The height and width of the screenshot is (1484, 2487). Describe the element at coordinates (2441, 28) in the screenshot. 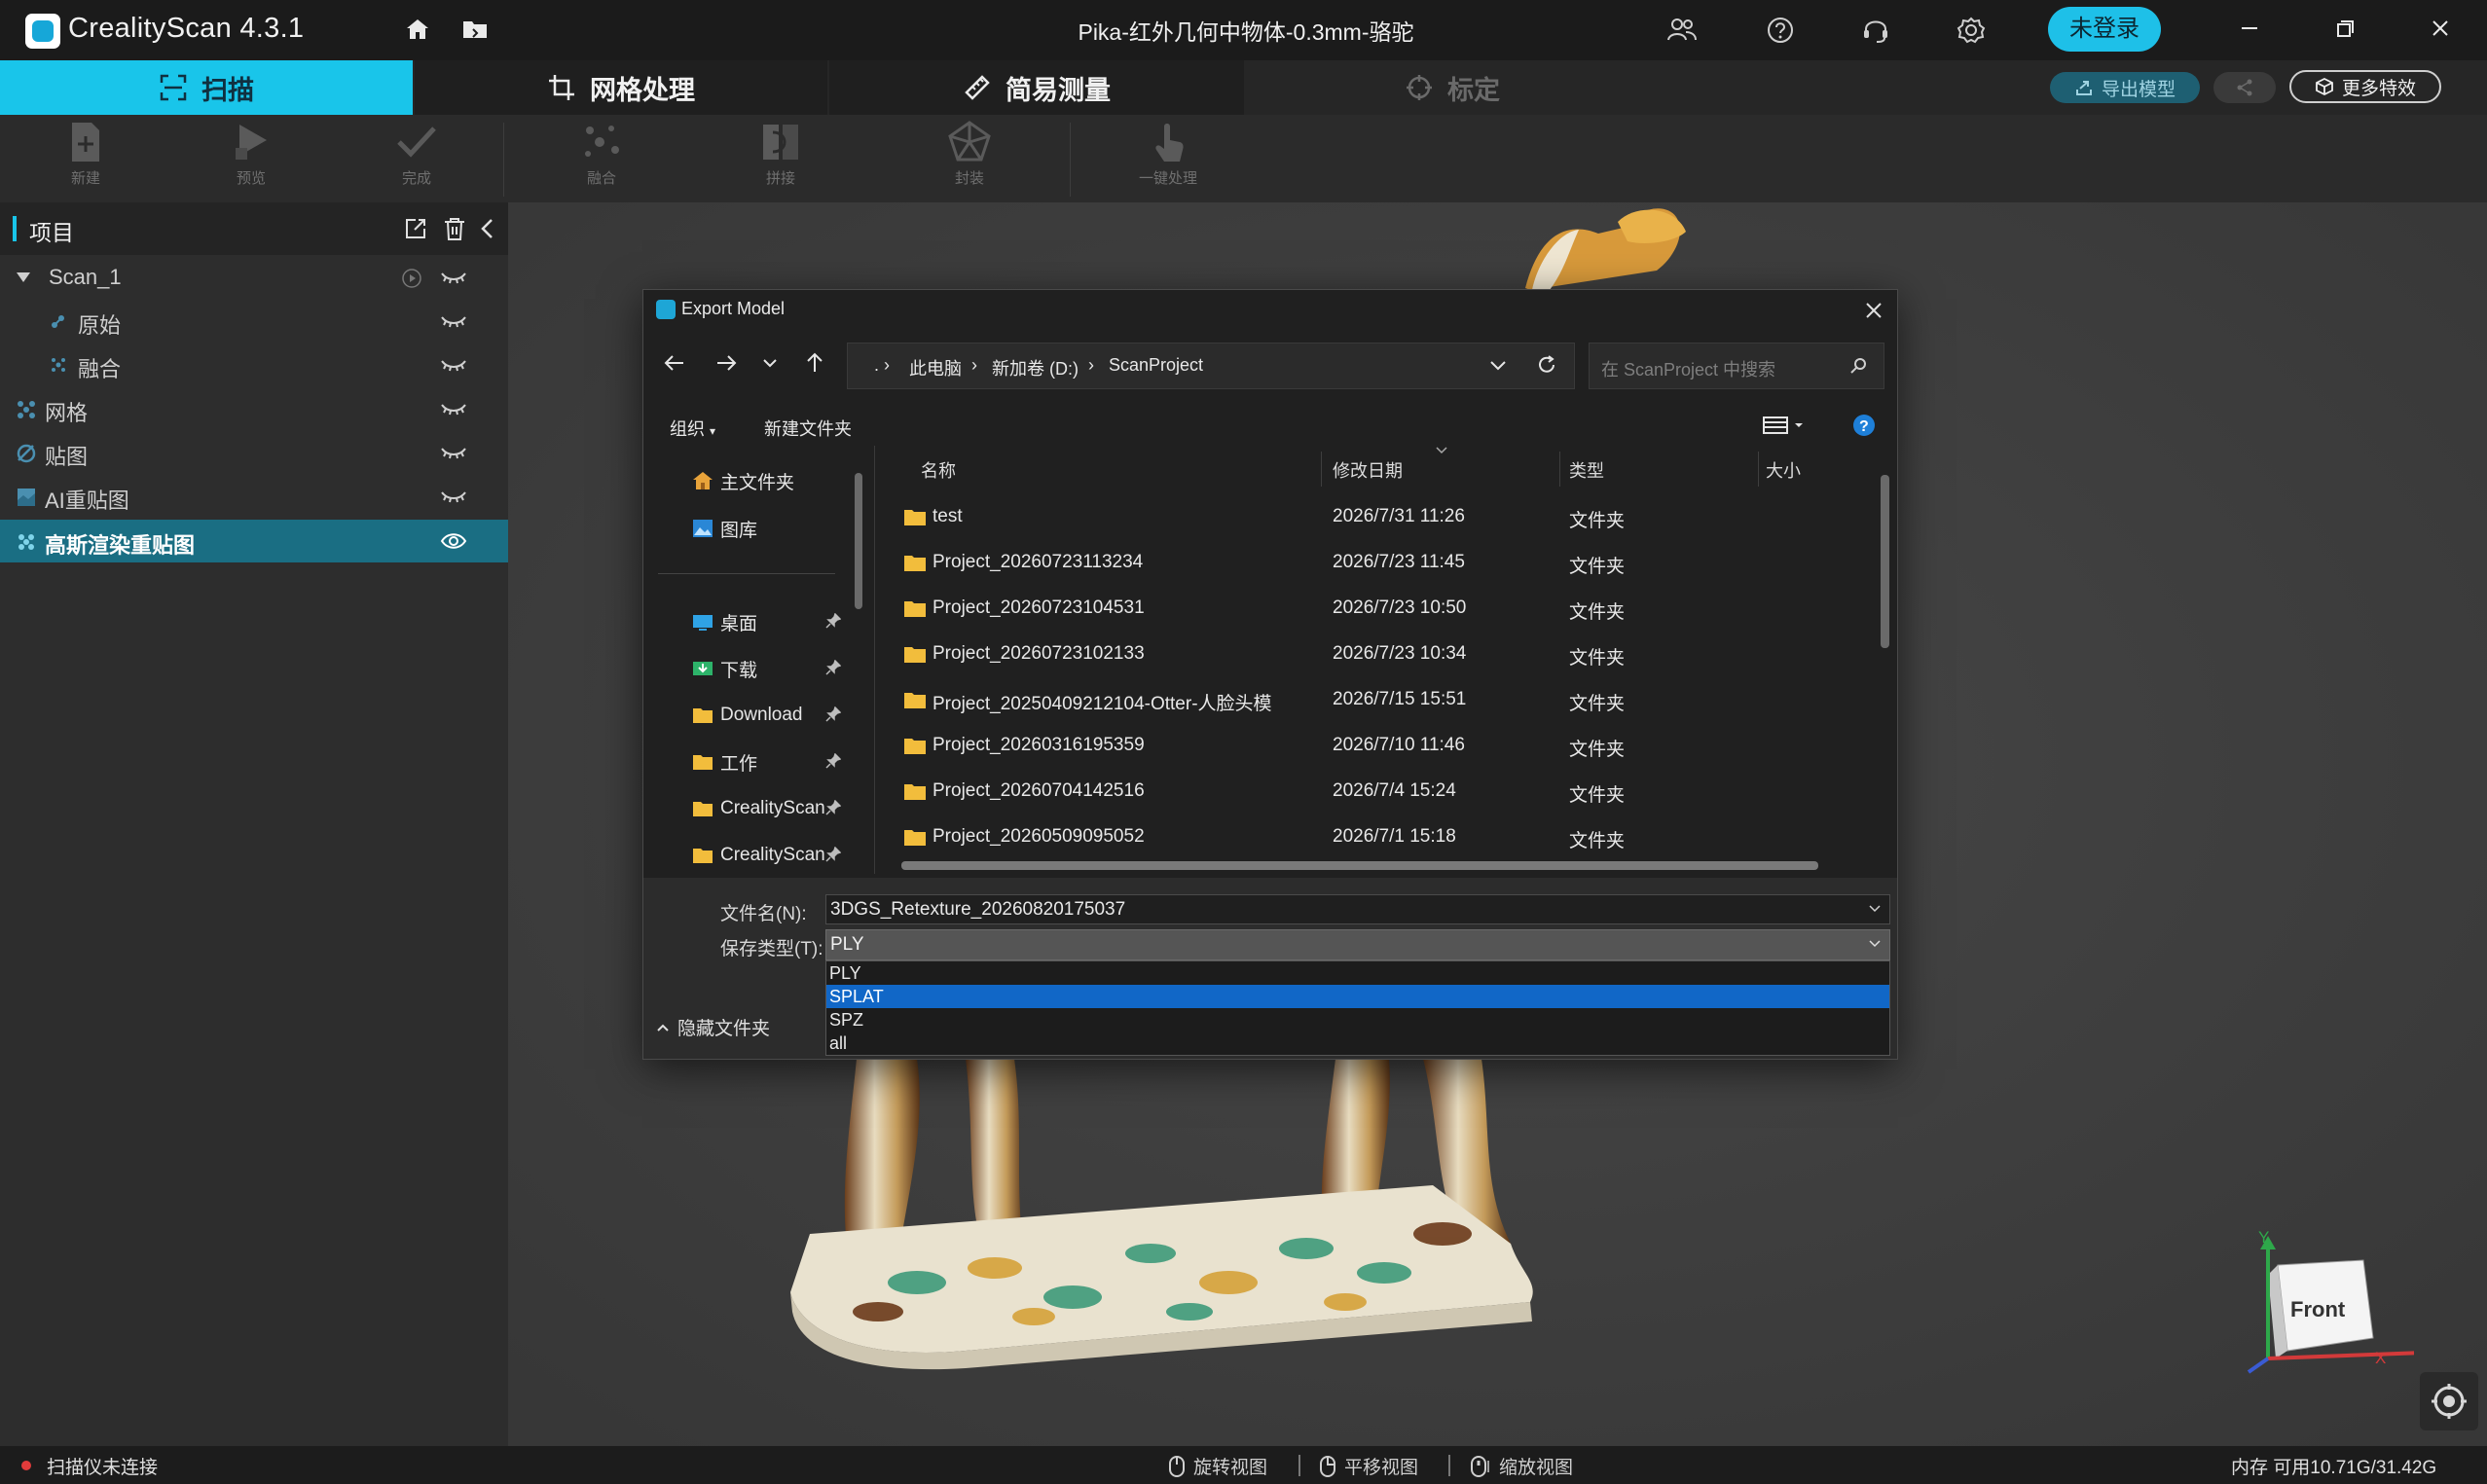

I see `close-window-icon` at that location.